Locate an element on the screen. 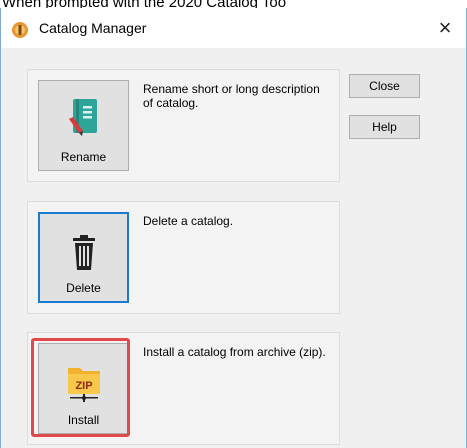 The width and height of the screenshot is (467, 448). install-description: Install a catalog from archive (zip). is located at coordinates (234, 352).